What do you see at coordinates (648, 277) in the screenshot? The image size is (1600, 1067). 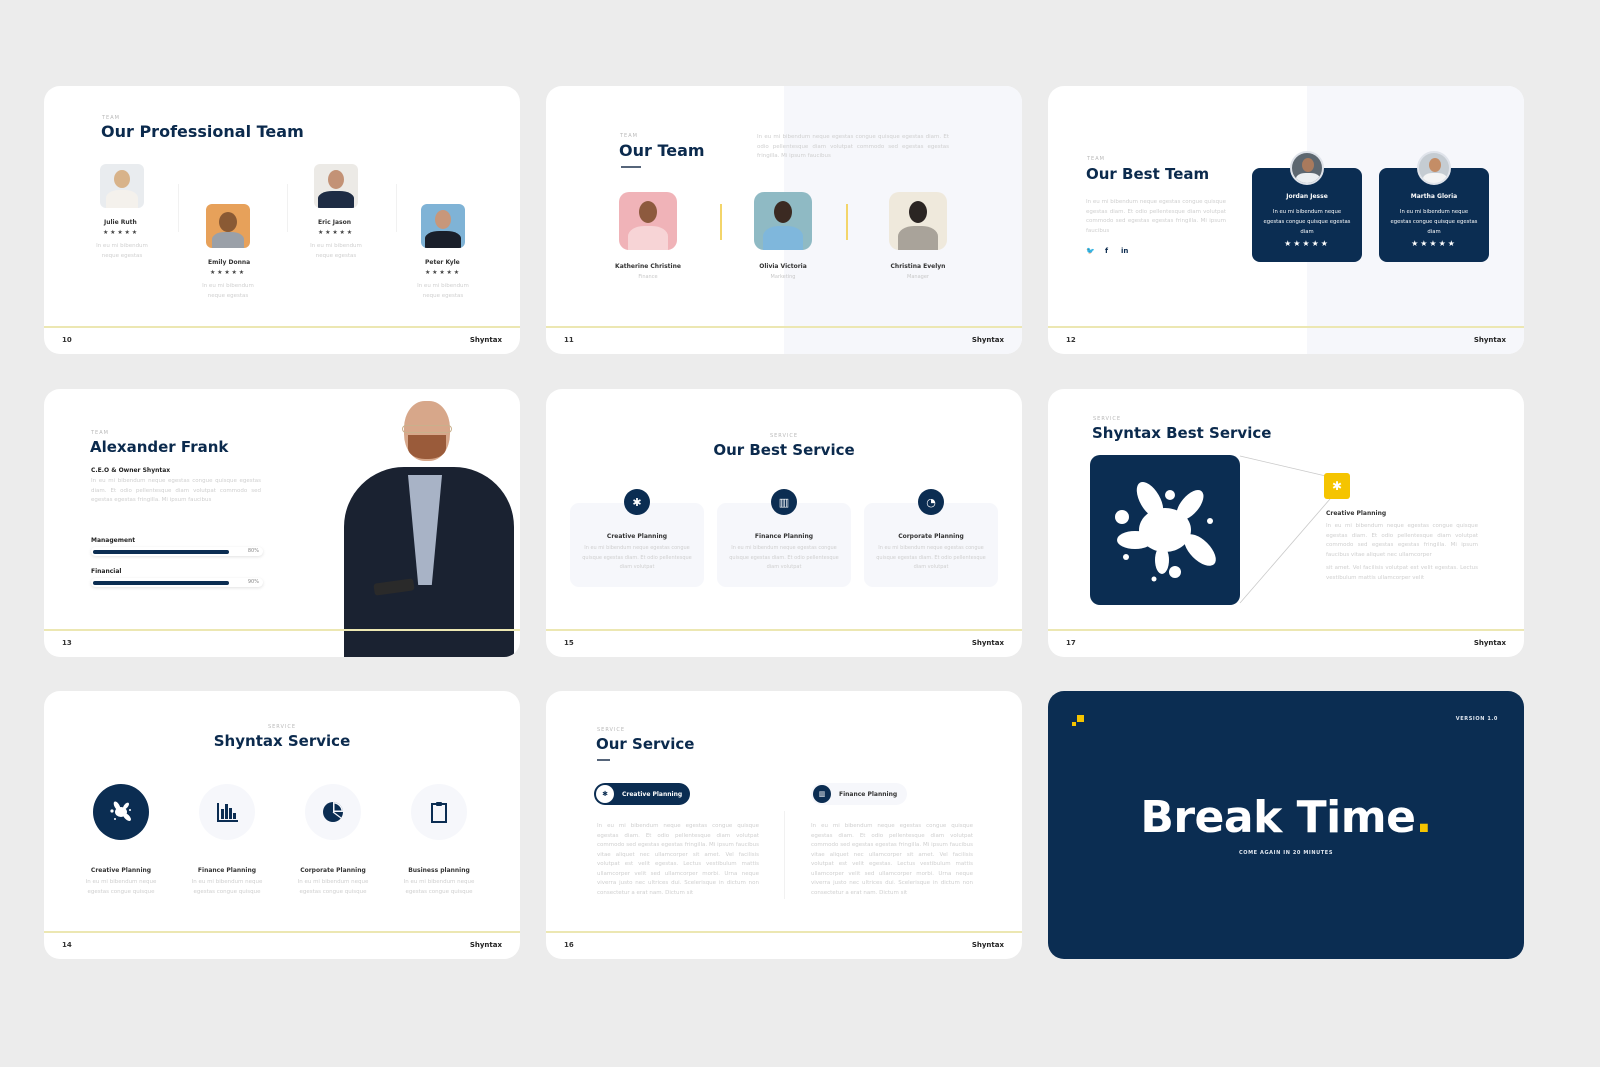 I see `member-role: Finance` at bounding box center [648, 277].